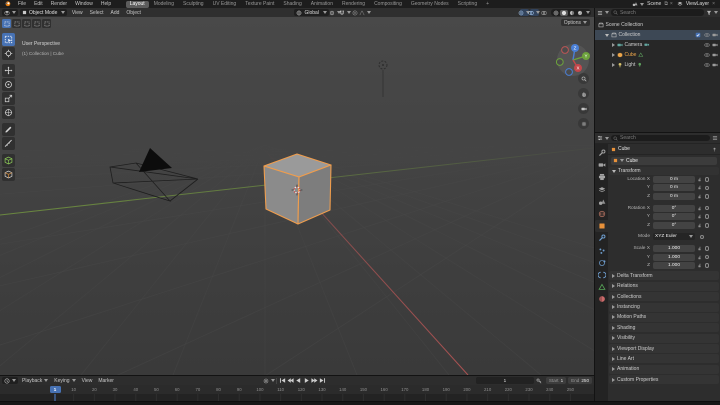 Image resolution: width=720 pixels, height=405 pixels. I want to click on y-field: 0 m, so click(674, 188).